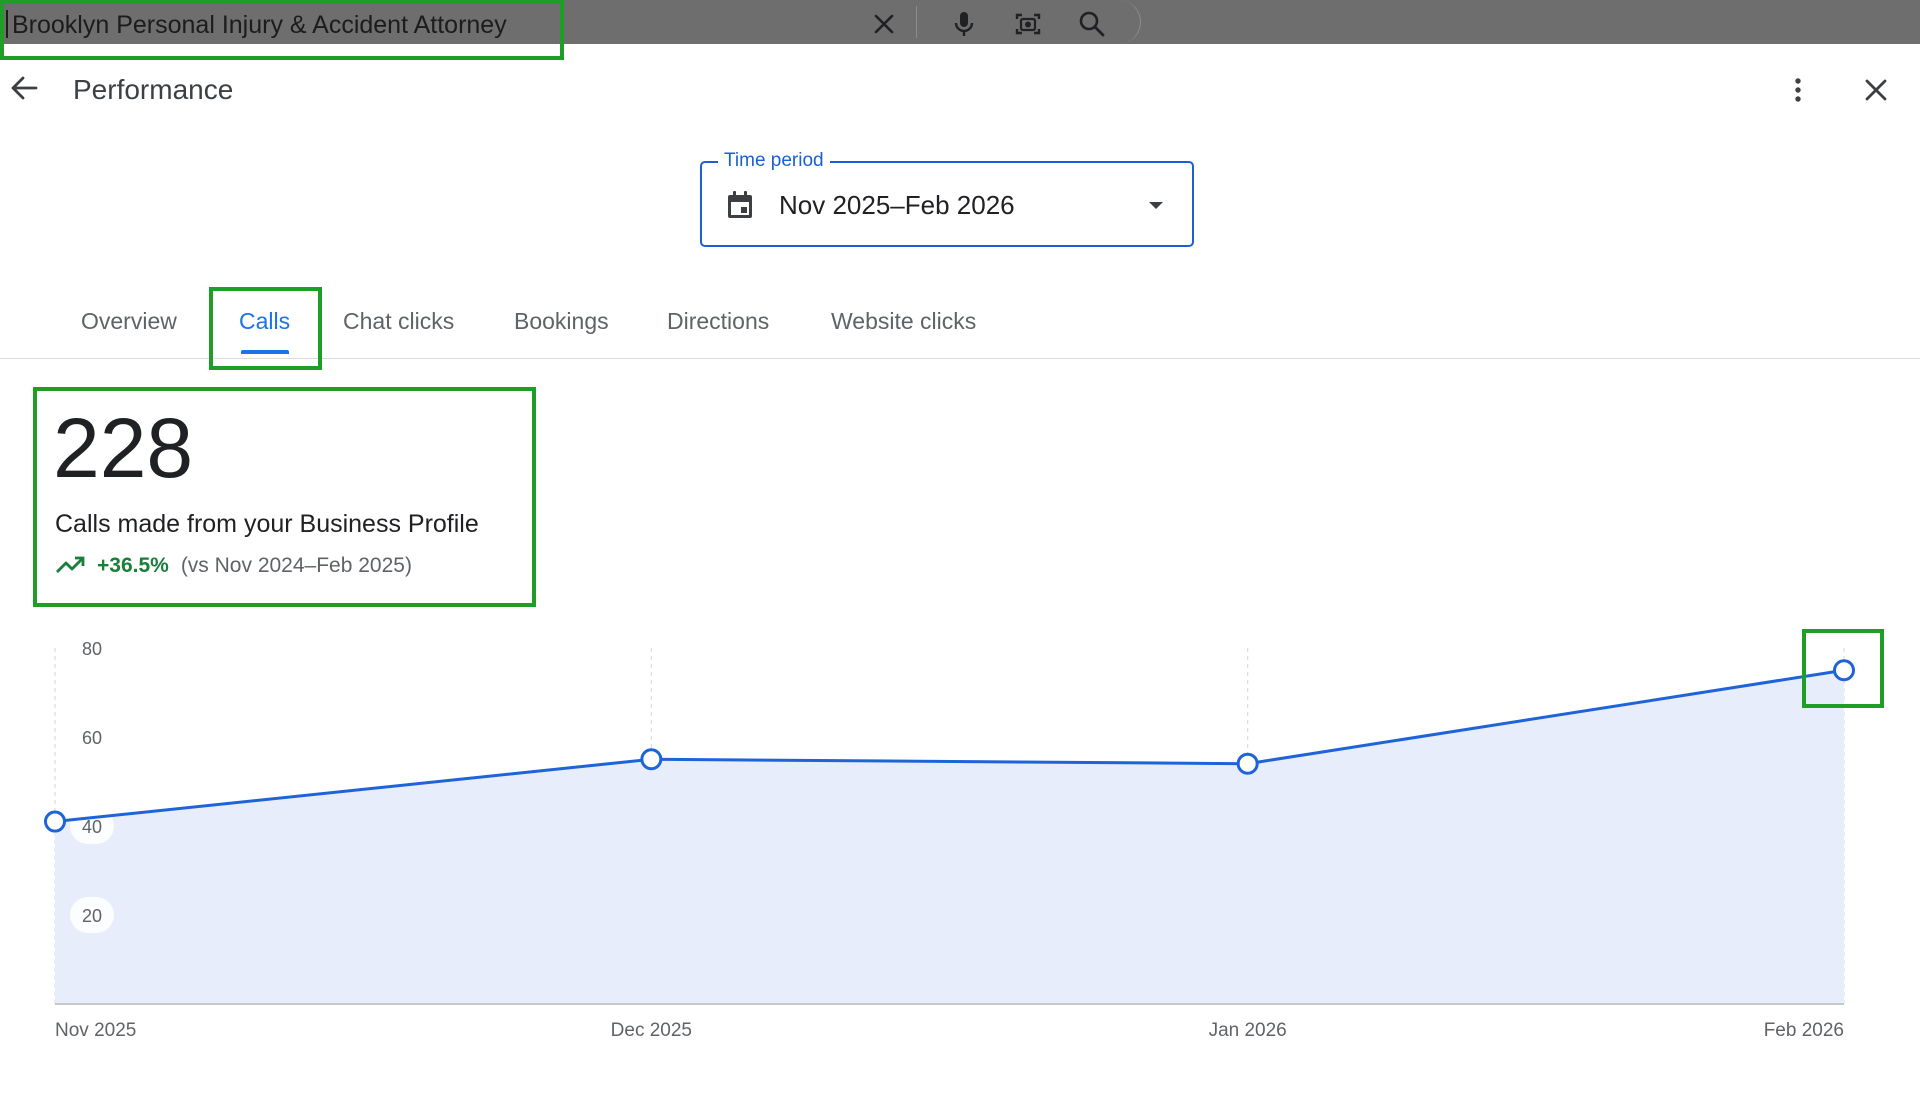 This screenshot has width=1920, height=1094. What do you see at coordinates (92, 916) in the screenshot?
I see `y-tick-label-20: 20` at bounding box center [92, 916].